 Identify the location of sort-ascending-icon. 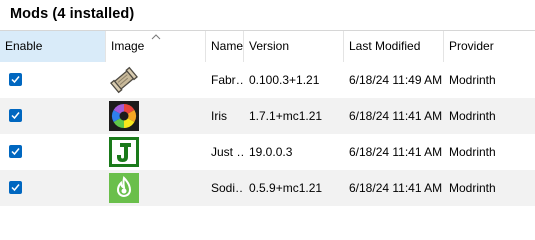
(156, 37).